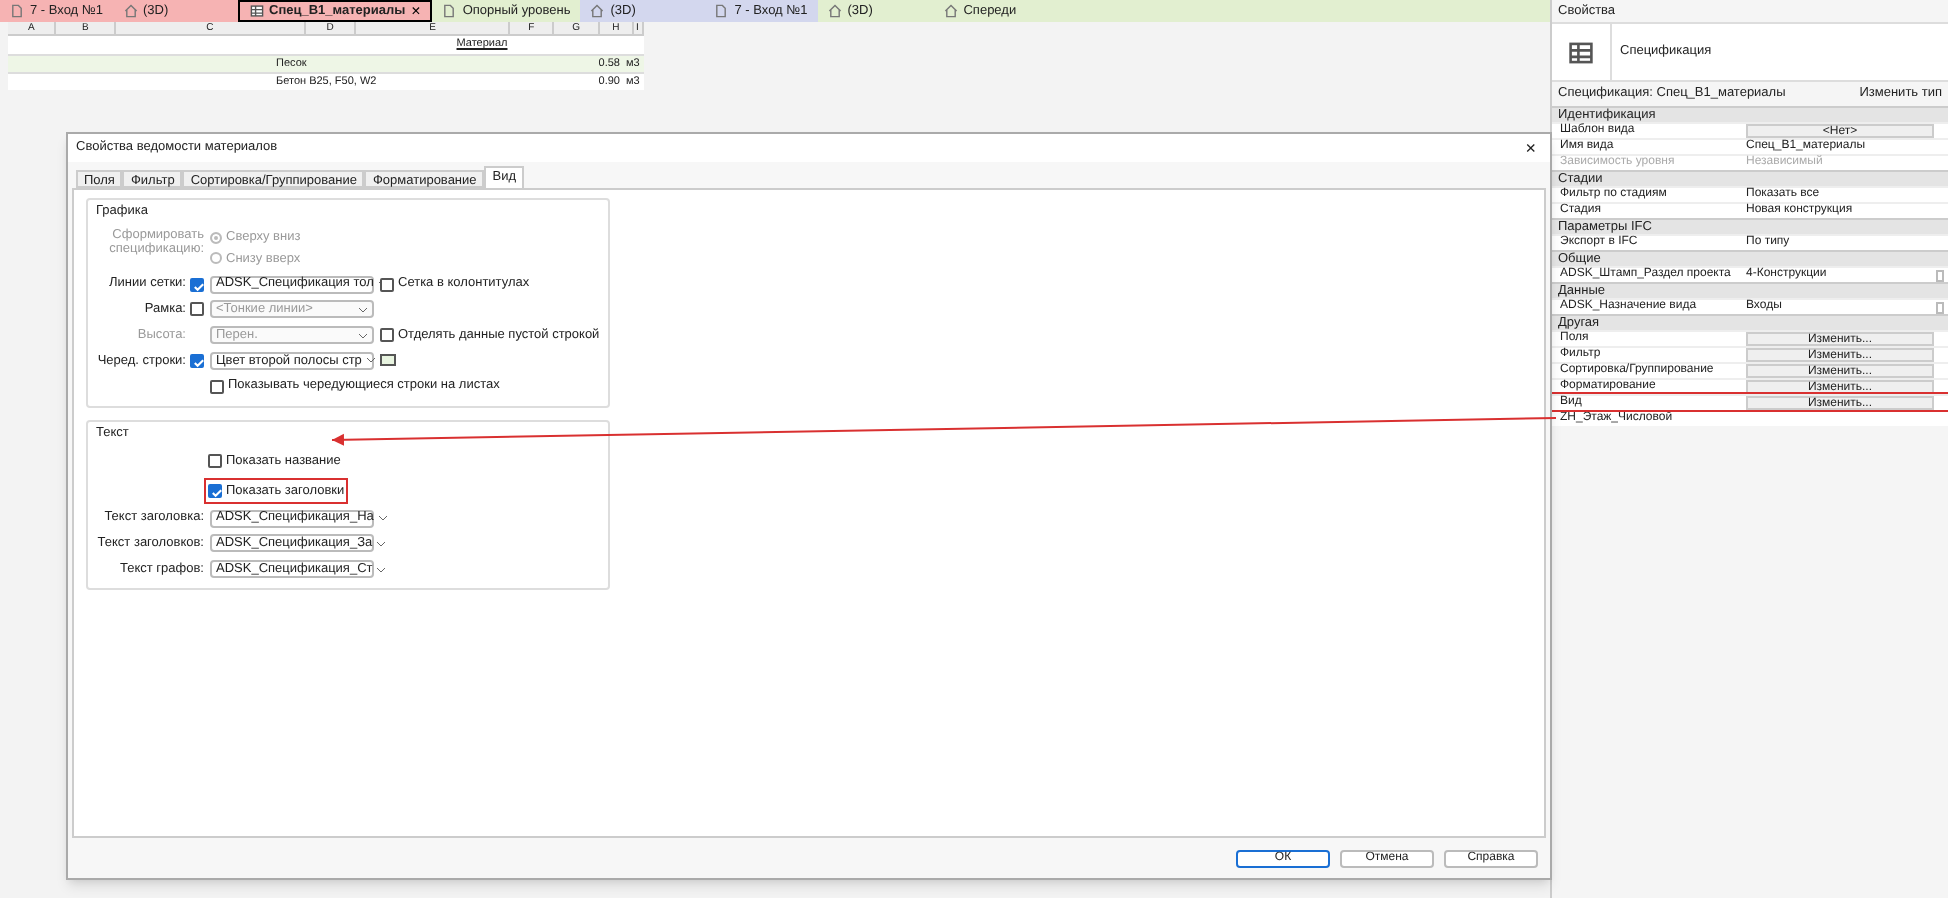  Describe the element at coordinates (388, 360) in the screenshot. I see `color-swatch` at that location.